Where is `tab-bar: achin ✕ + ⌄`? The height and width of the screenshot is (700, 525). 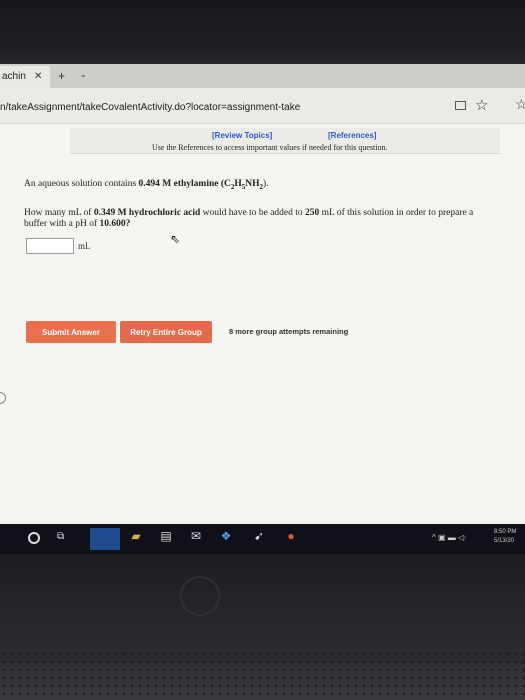
tab-bar: achin ✕ + ⌄ is located at coordinates (262, 76).